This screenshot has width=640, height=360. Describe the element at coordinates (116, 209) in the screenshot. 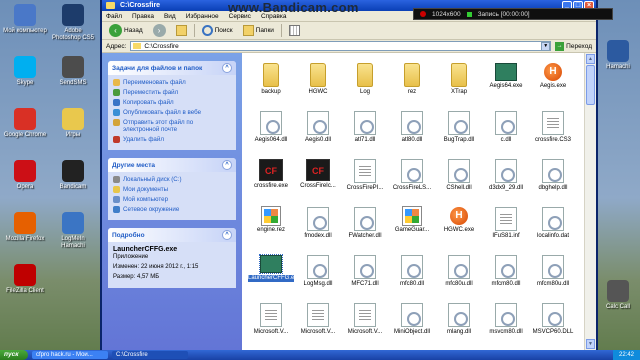

I see `place-icon` at that location.